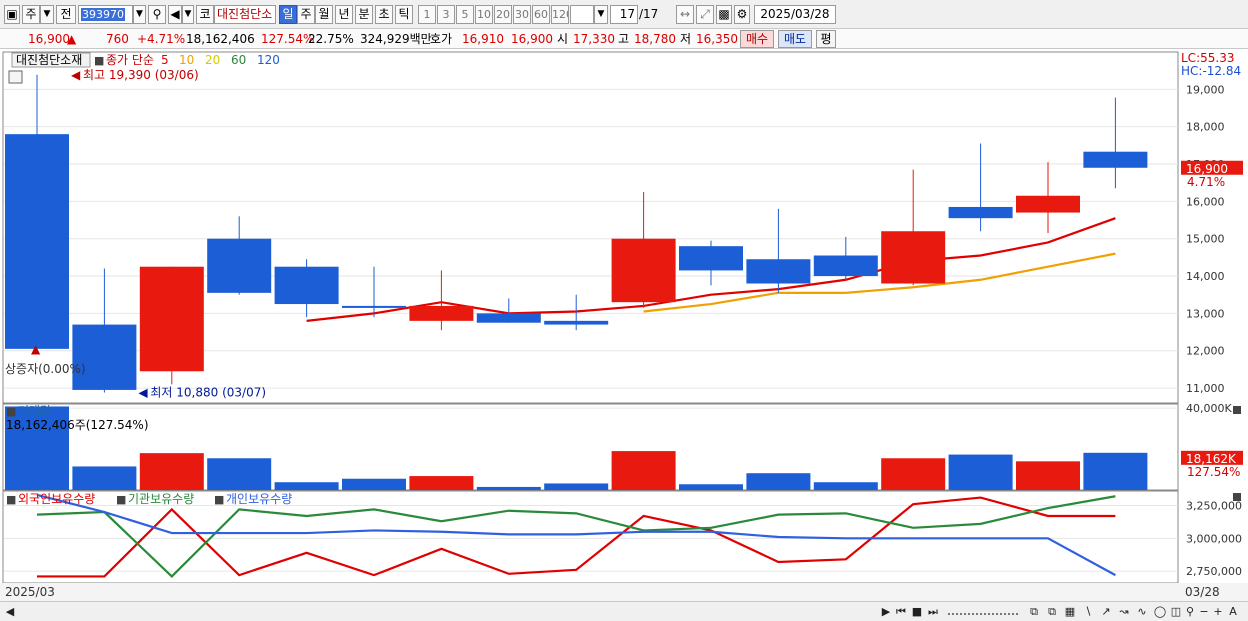  What do you see at coordinates (522, 14) in the screenshot?
I see `interval-button: 30` at bounding box center [522, 14].